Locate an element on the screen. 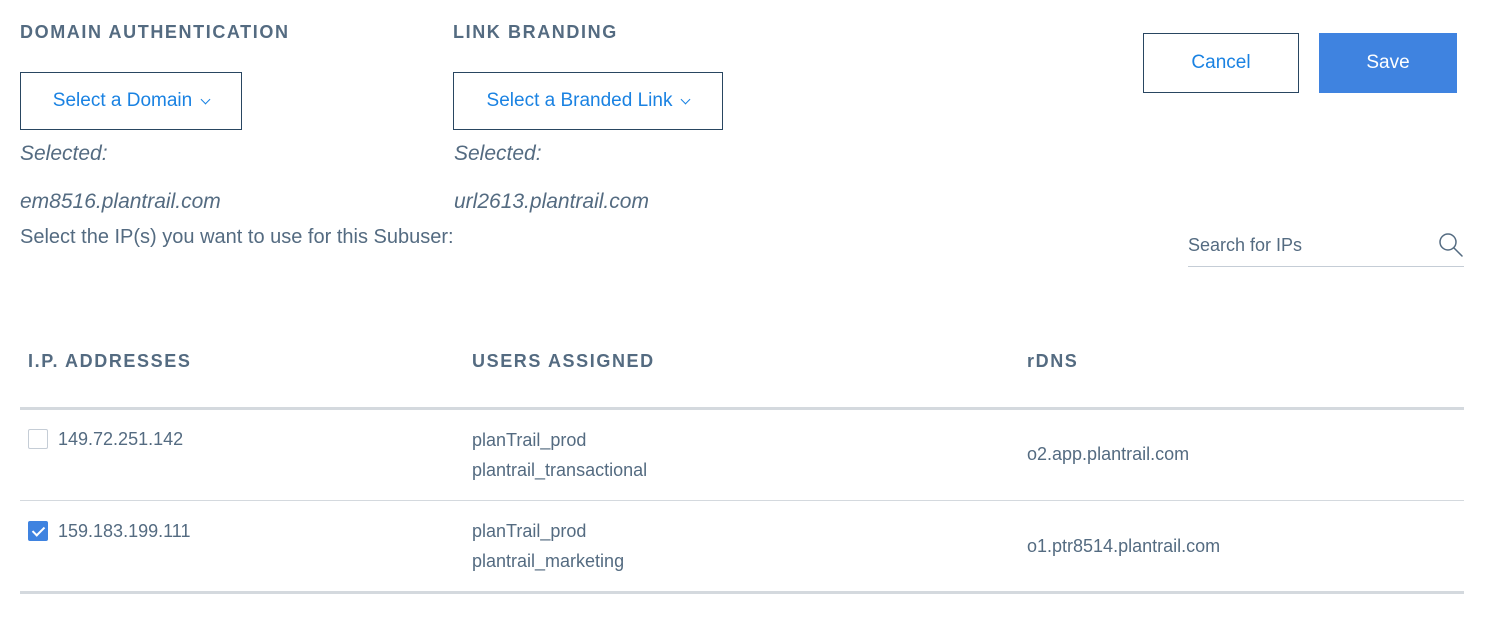  link-branding-label: LINK BRANDING is located at coordinates (535, 32).